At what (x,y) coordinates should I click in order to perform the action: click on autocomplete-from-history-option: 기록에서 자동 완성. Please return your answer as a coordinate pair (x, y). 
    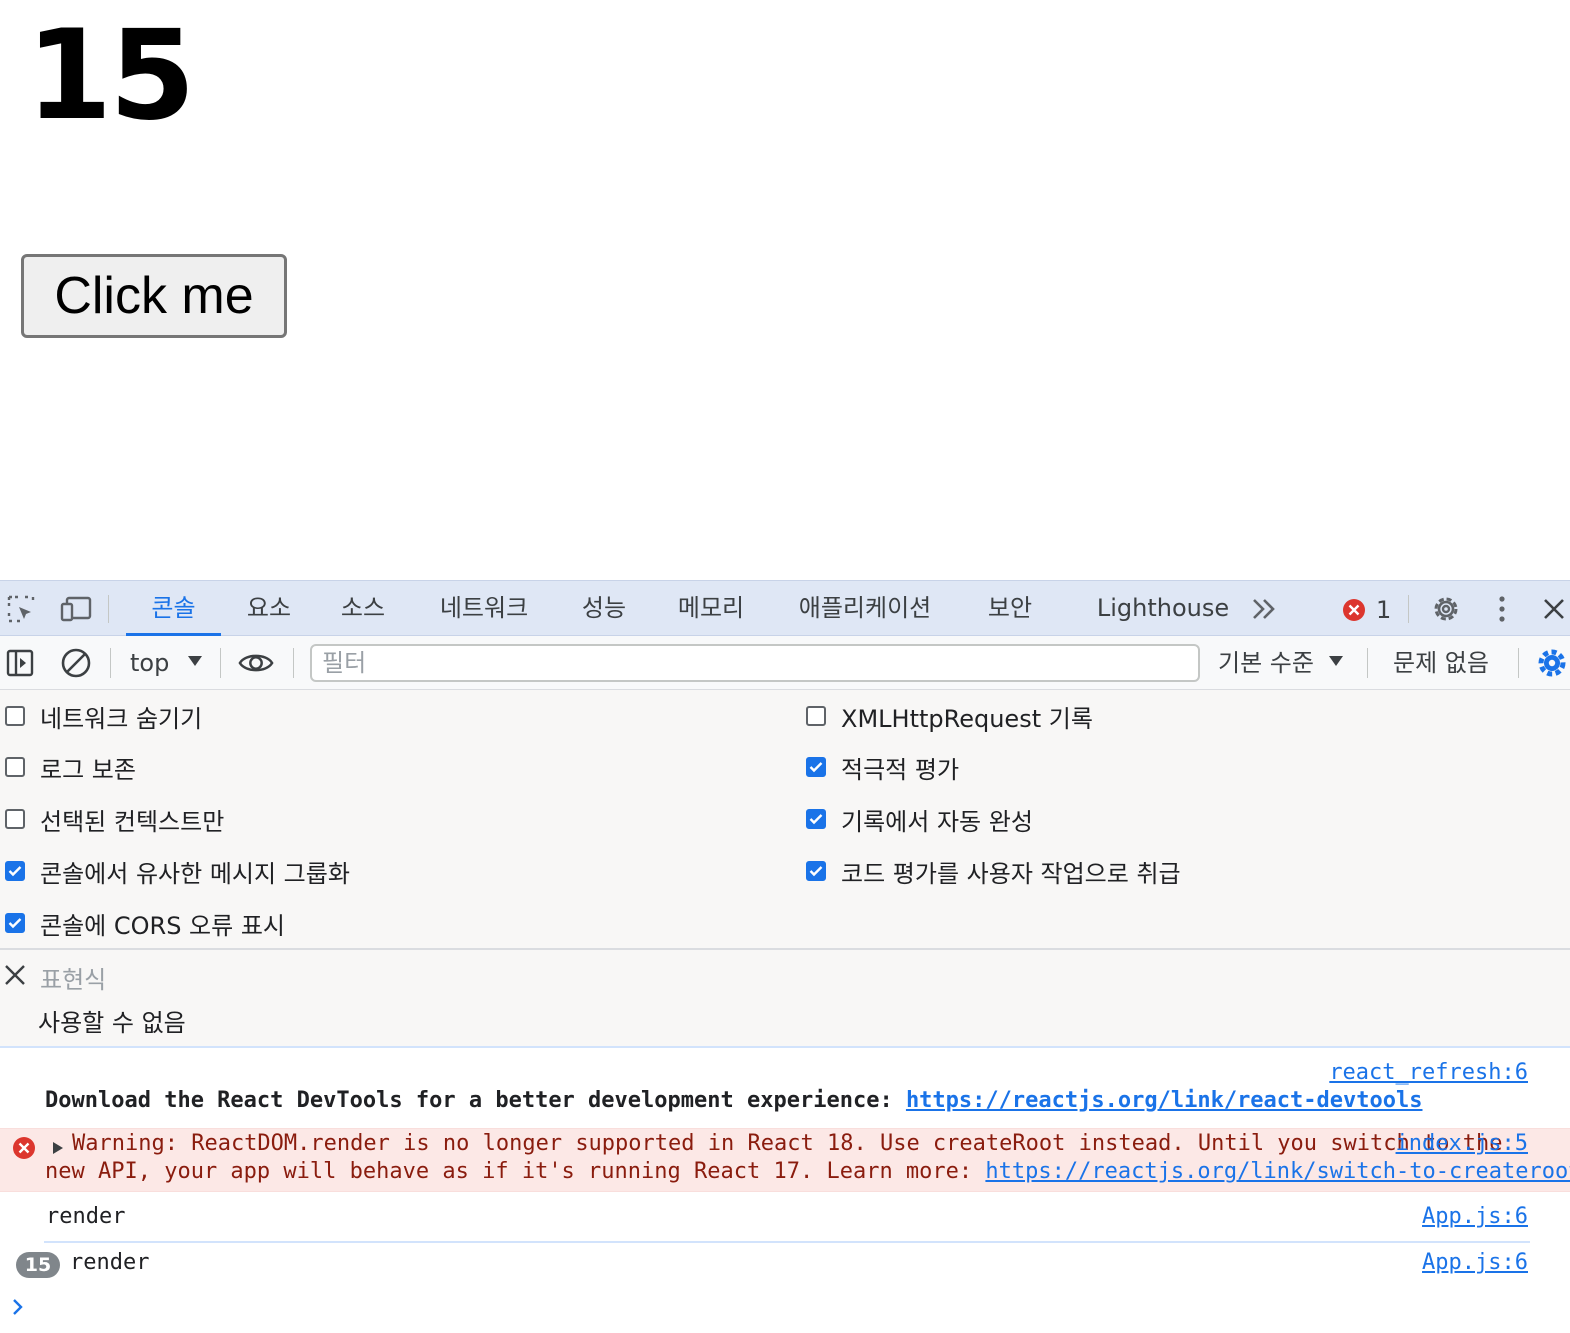
    Looking at the image, I should click on (919, 819).